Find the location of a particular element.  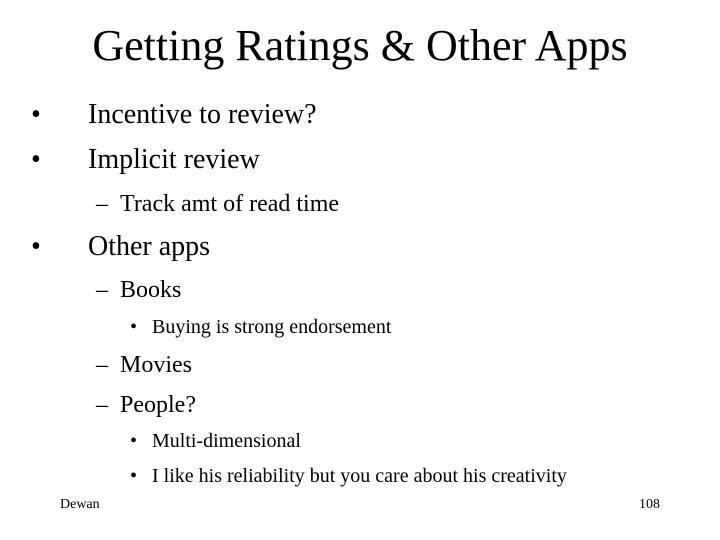

footer-page-number: 108 is located at coordinates (649, 504).